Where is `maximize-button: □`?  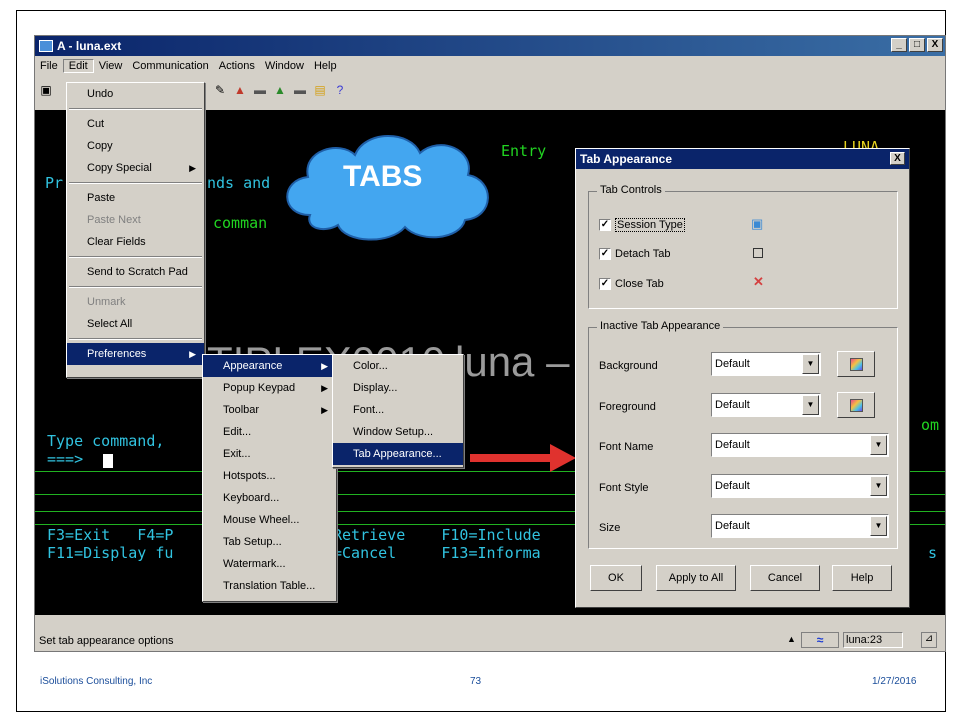 maximize-button: □ is located at coordinates (917, 45).